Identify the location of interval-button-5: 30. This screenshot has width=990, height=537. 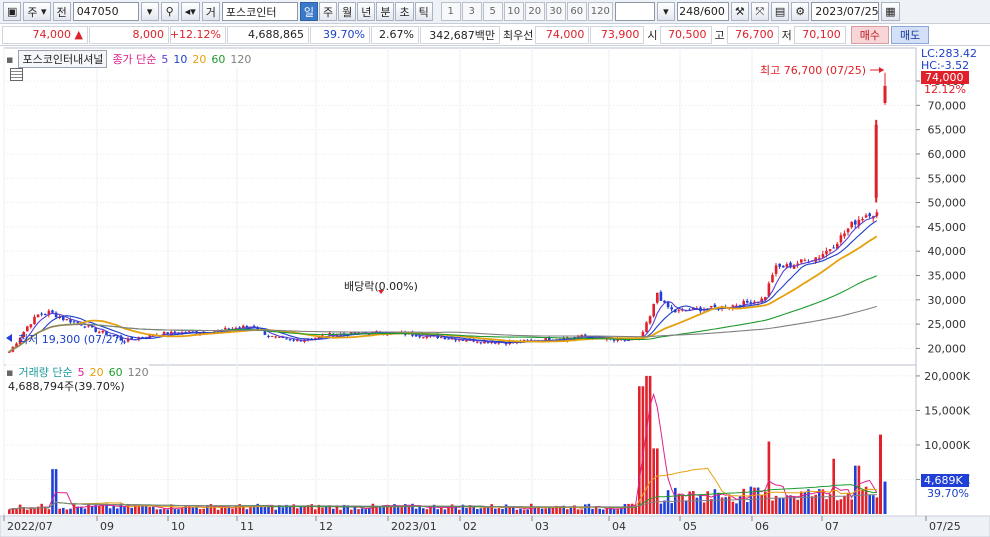
(555, 11).